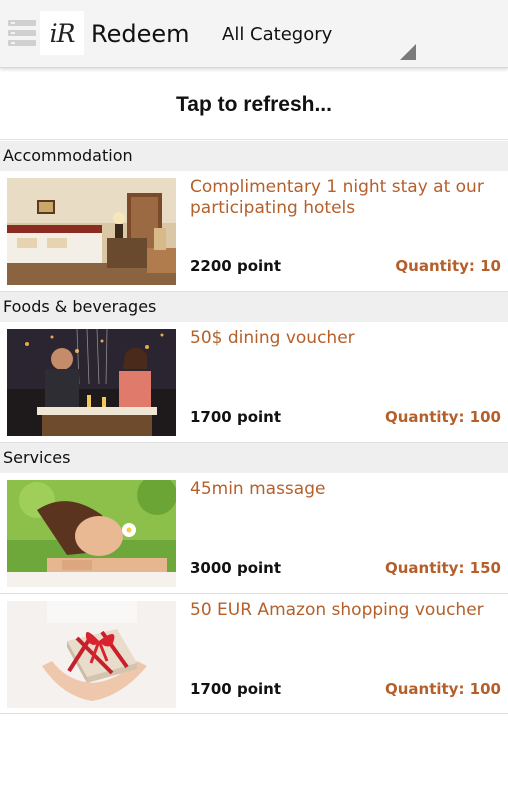 This screenshot has width=508, height=800. What do you see at coordinates (91, 231) in the screenshot?
I see `hotel-room-photo` at bounding box center [91, 231].